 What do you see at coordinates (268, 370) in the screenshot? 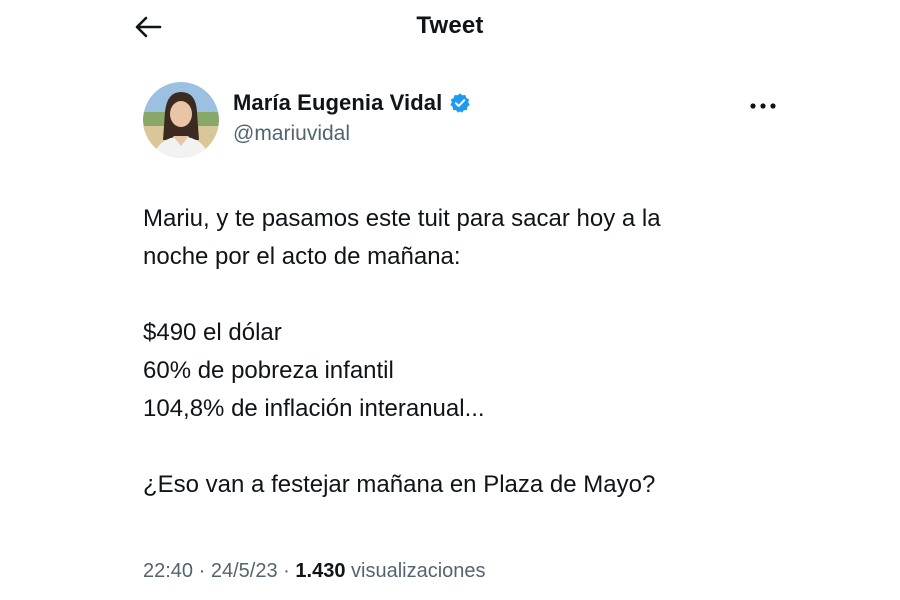
I see `tweet-text-line: 60% de pobreza infantil` at bounding box center [268, 370].